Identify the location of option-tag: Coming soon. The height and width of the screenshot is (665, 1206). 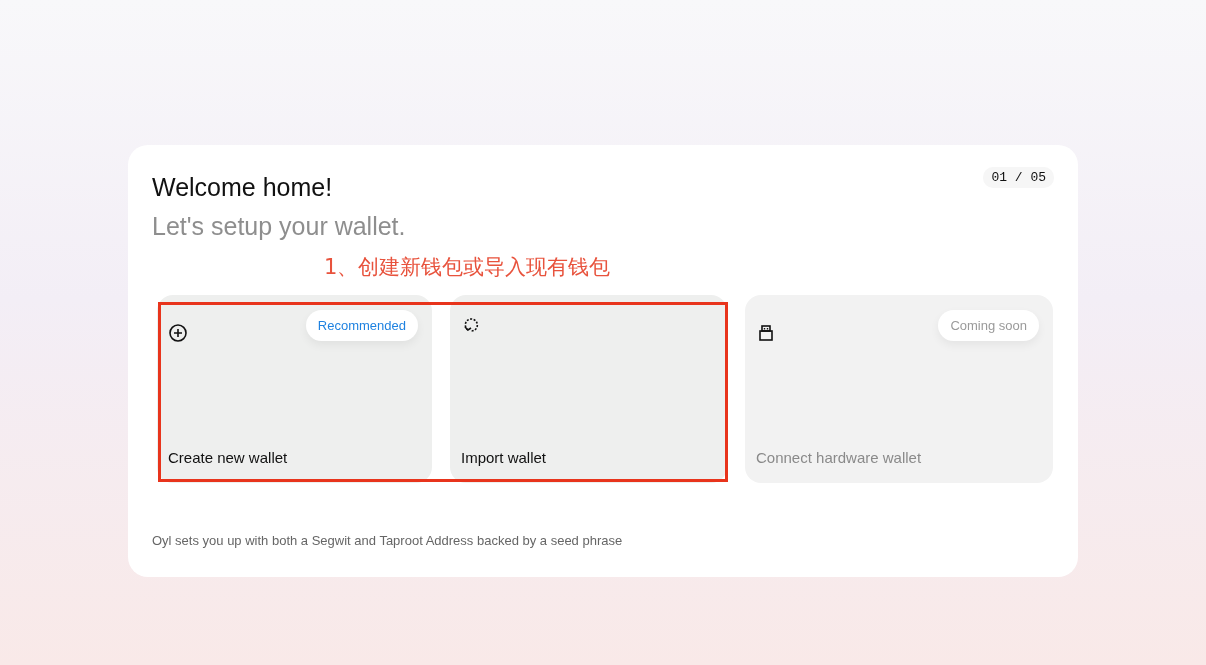
(988, 325).